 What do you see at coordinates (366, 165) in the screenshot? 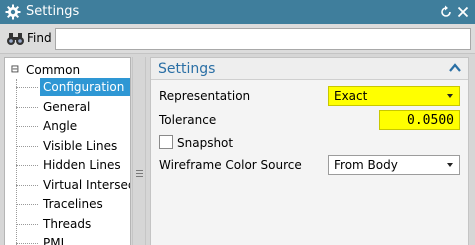
I see `wireframe-color-source-value: From Body` at bounding box center [366, 165].